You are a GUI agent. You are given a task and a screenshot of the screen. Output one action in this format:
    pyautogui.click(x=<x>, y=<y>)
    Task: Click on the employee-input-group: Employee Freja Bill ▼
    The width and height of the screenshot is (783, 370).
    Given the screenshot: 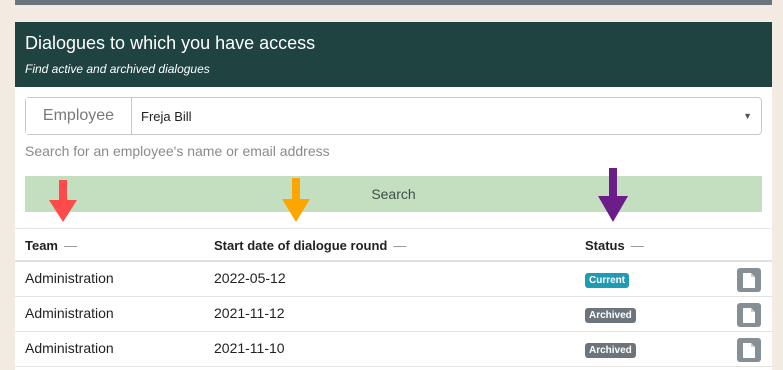 What is the action you would take?
    pyautogui.click(x=393, y=116)
    